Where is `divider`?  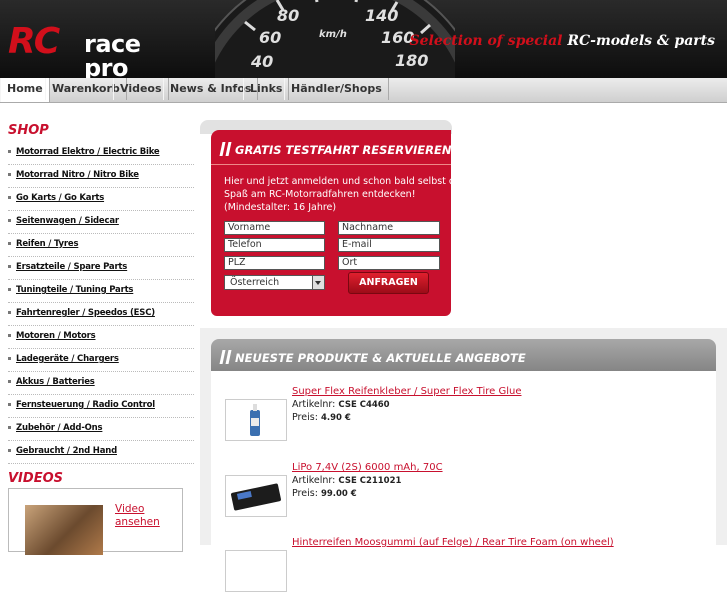 divider is located at coordinates (331, 164).